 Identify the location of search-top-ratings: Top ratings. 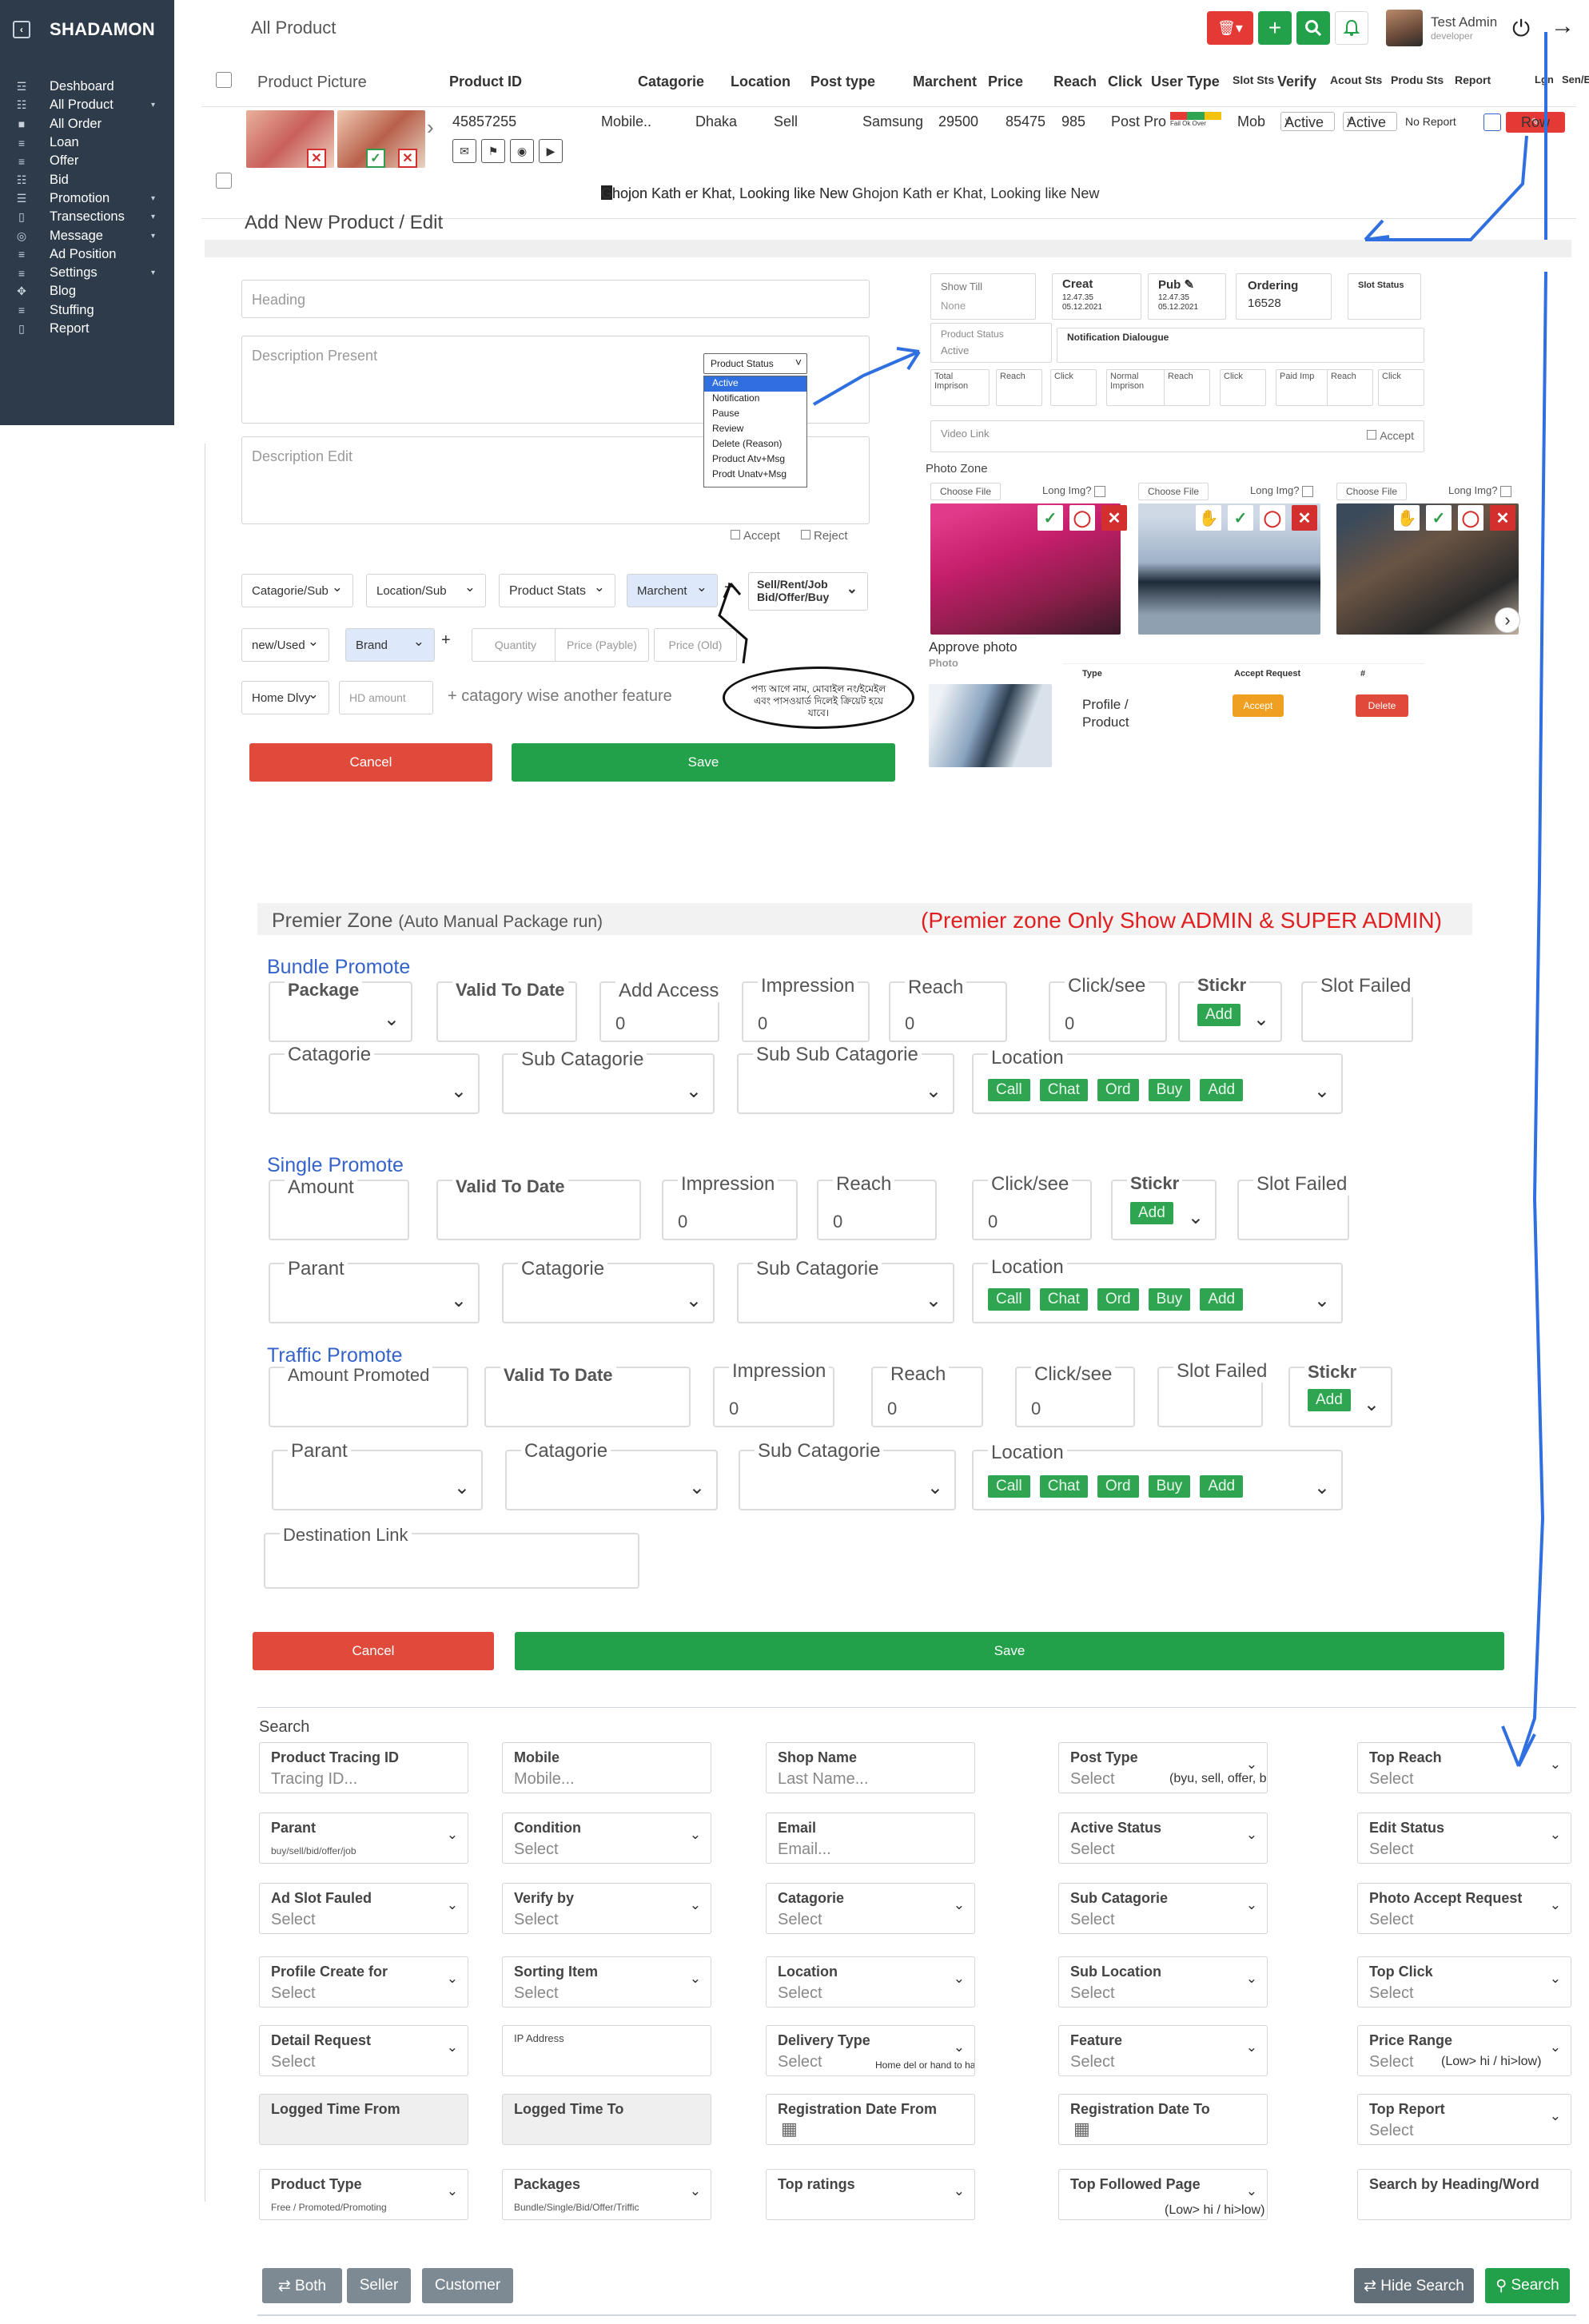
(871, 2194).